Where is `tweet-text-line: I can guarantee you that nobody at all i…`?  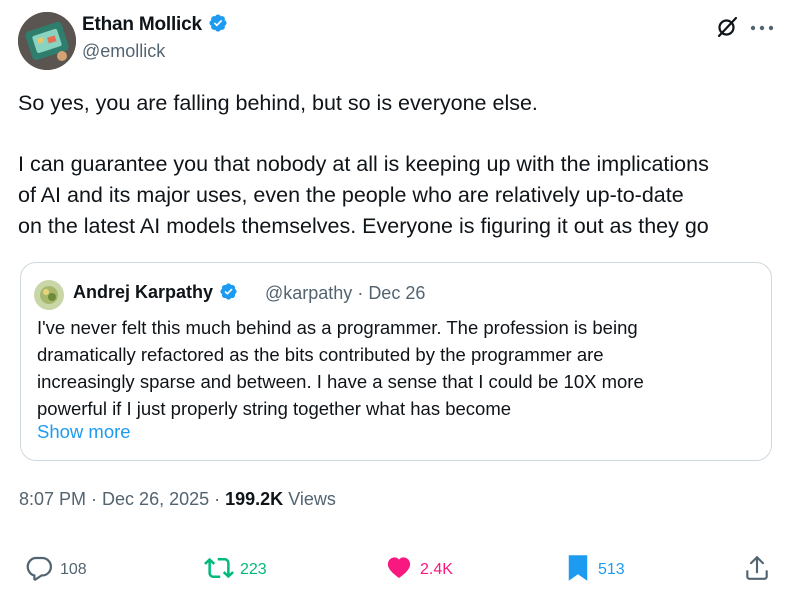
tweet-text-line: I can guarantee you that nobody at all i… is located at coordinates (363, 164).